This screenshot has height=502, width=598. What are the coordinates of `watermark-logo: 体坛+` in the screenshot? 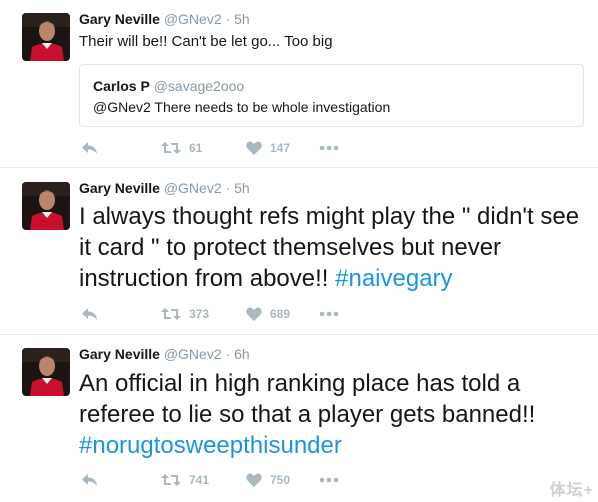 It's located at (571, 490).